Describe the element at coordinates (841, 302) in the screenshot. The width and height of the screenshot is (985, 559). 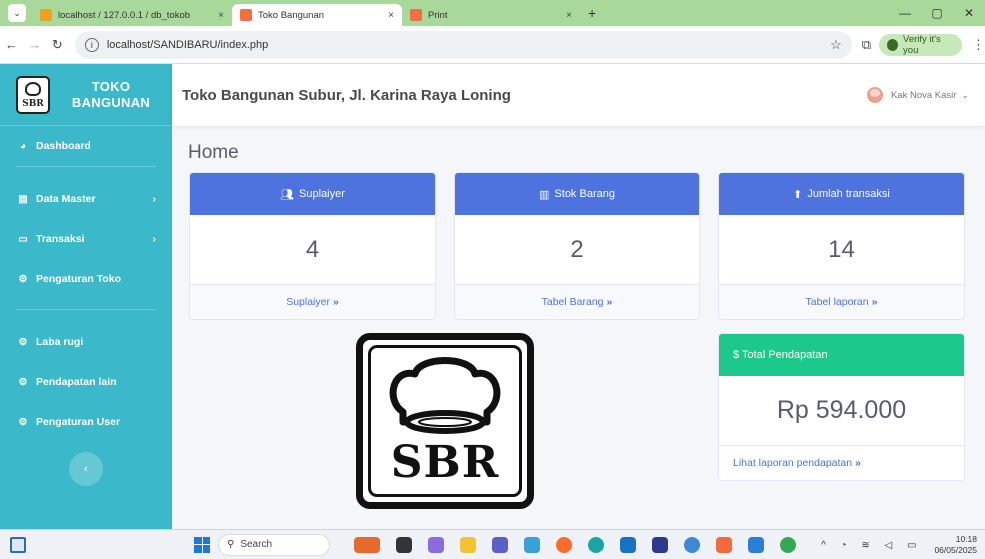
I see `tabel-laporan-link: Tabel laporan »` at that location.